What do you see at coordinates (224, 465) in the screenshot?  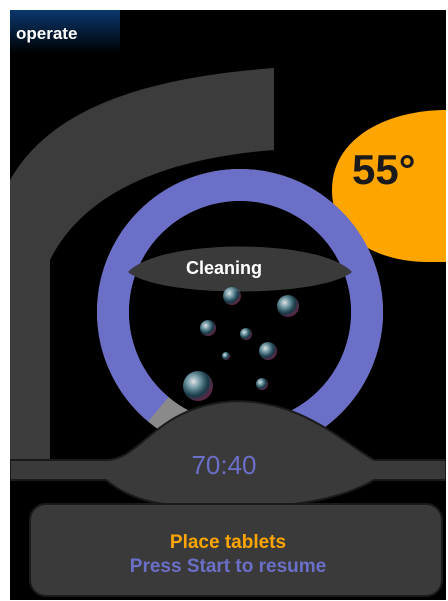 I see `remaining-time: 70:40` at bounding box center [224, 465].